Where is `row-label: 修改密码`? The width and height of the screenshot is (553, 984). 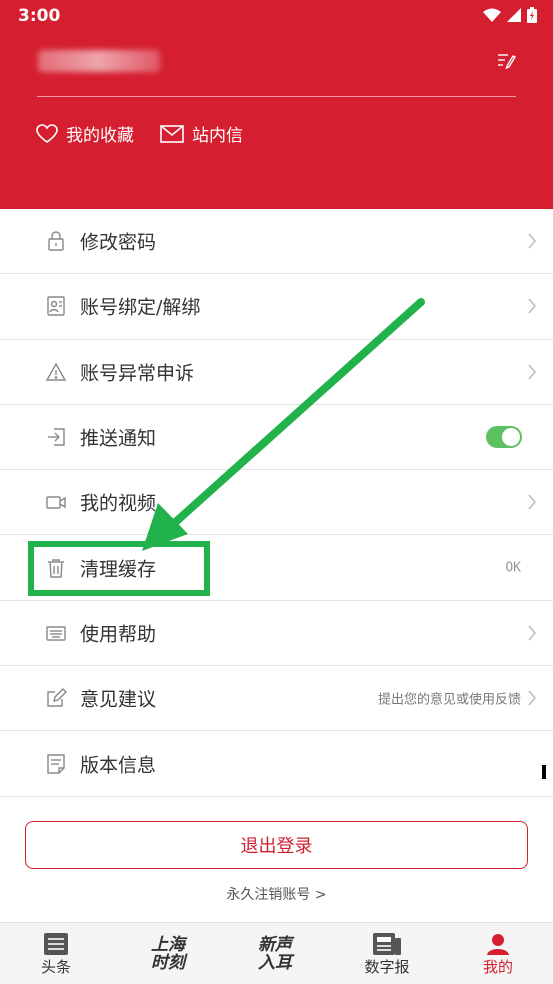 row-label: 修改密码 is located at coordinates (118, 242).